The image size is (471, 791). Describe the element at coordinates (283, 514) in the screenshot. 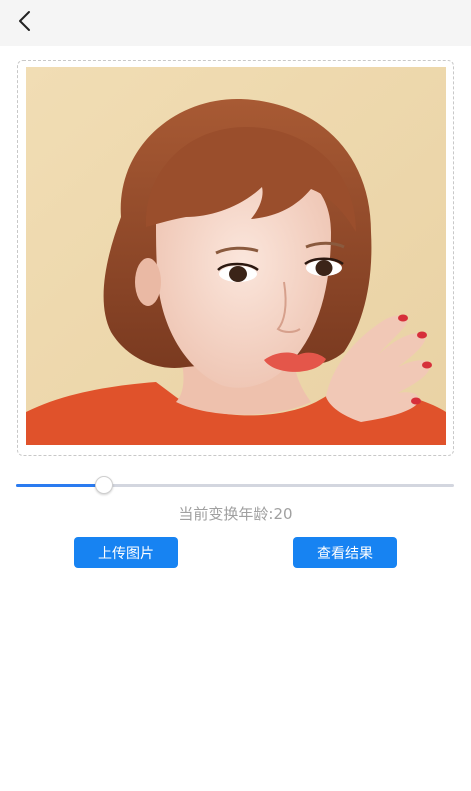

I see `age-readout-value: 20` at that location.